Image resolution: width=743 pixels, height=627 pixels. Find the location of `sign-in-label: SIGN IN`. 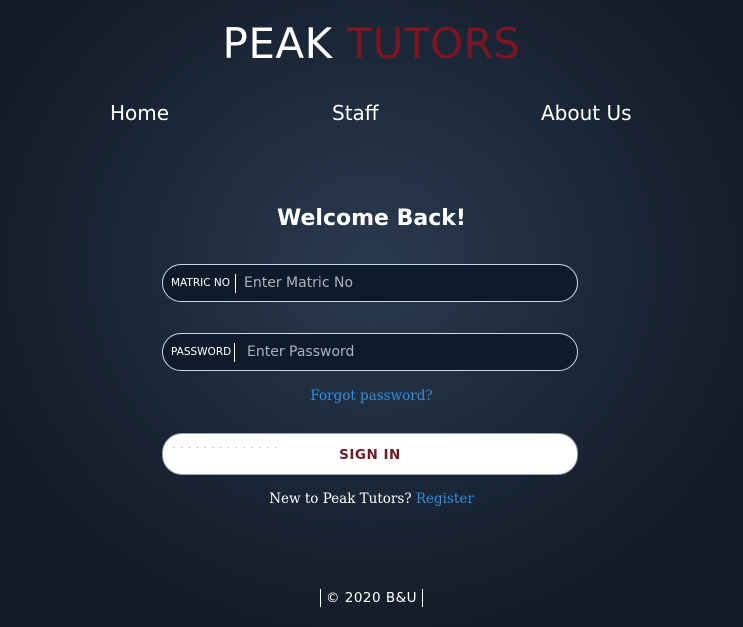

sign-in-label: SIGN IN is located at coordinates (370, 455).